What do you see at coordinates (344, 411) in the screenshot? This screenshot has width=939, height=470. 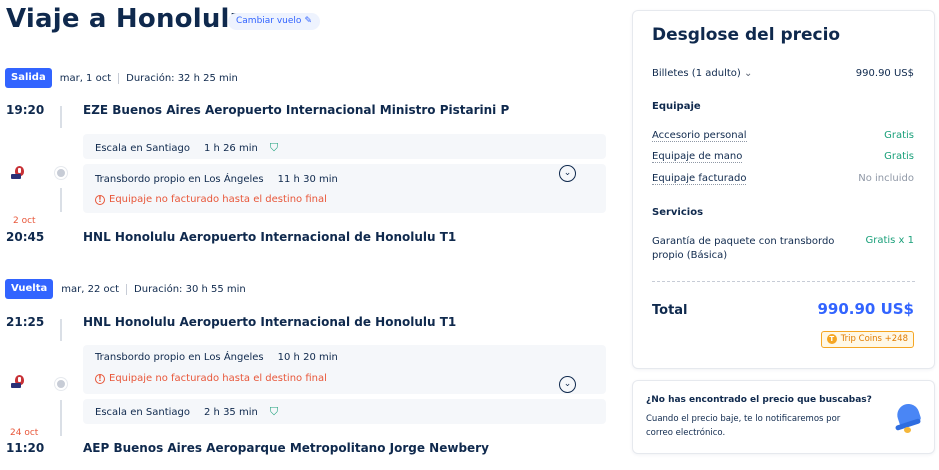 I see `return-stop-santiago: Escala en Santiago 2 h 35 min ⛉` at bounding box center [344, 411].